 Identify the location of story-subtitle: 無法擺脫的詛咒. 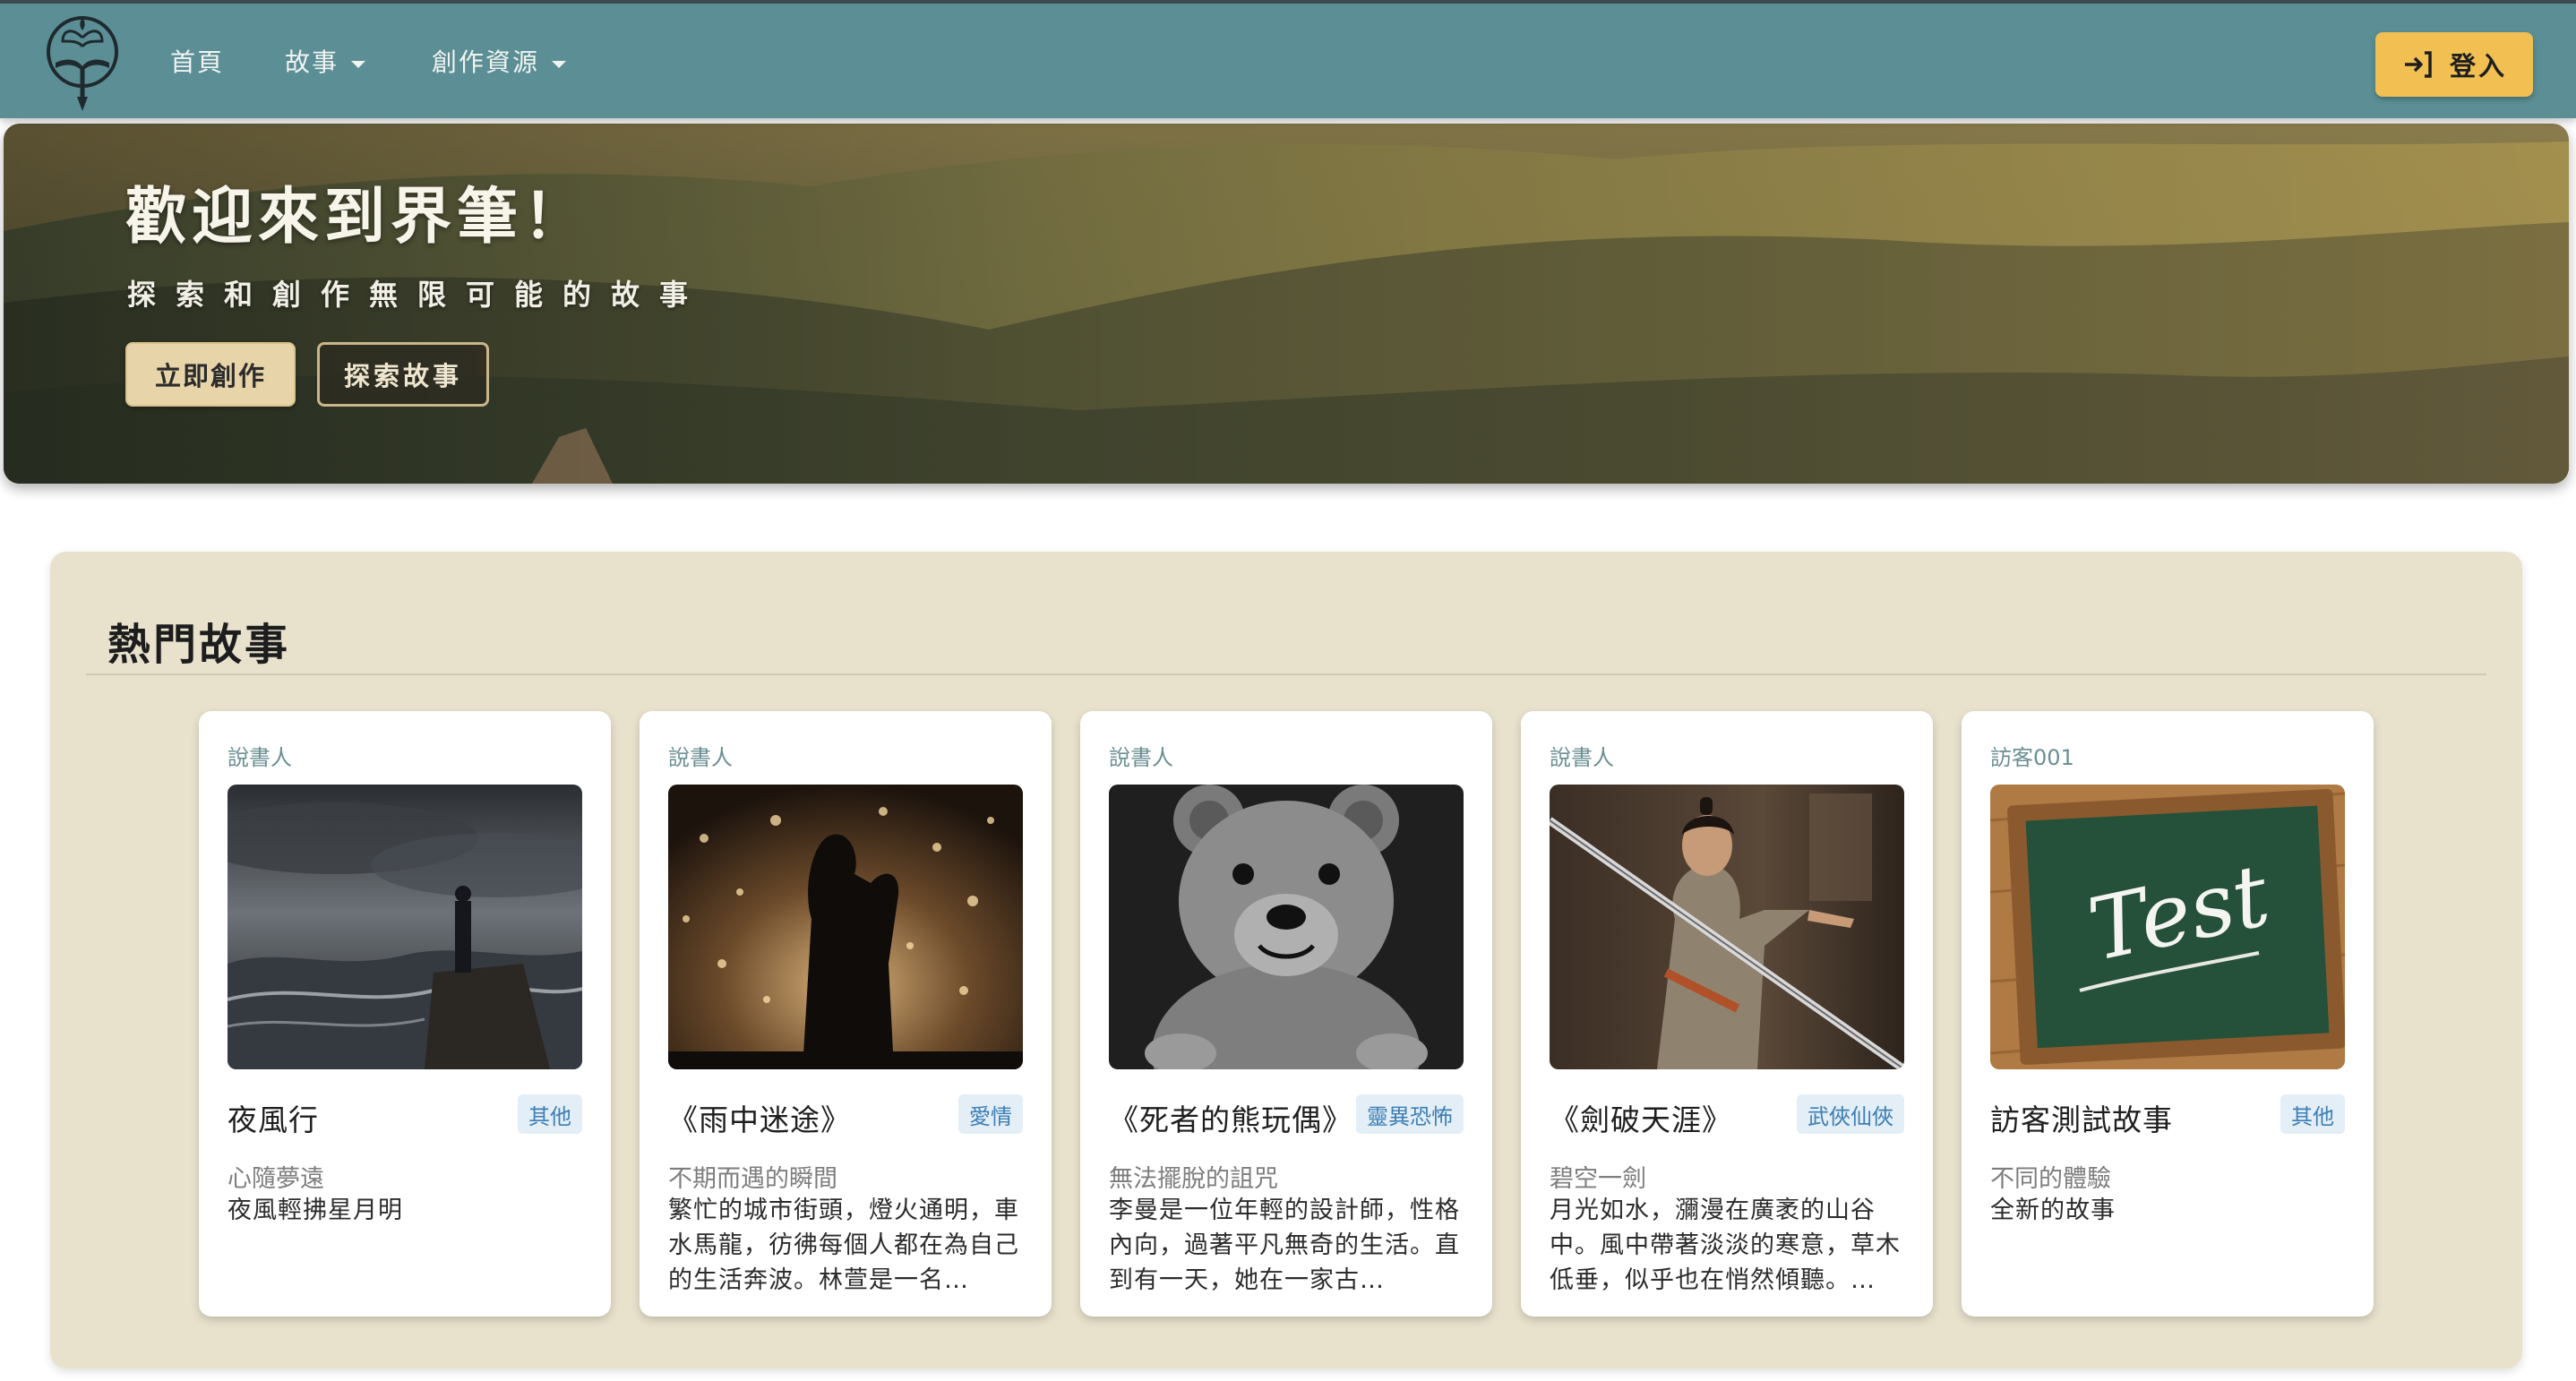
(1193, 1179).